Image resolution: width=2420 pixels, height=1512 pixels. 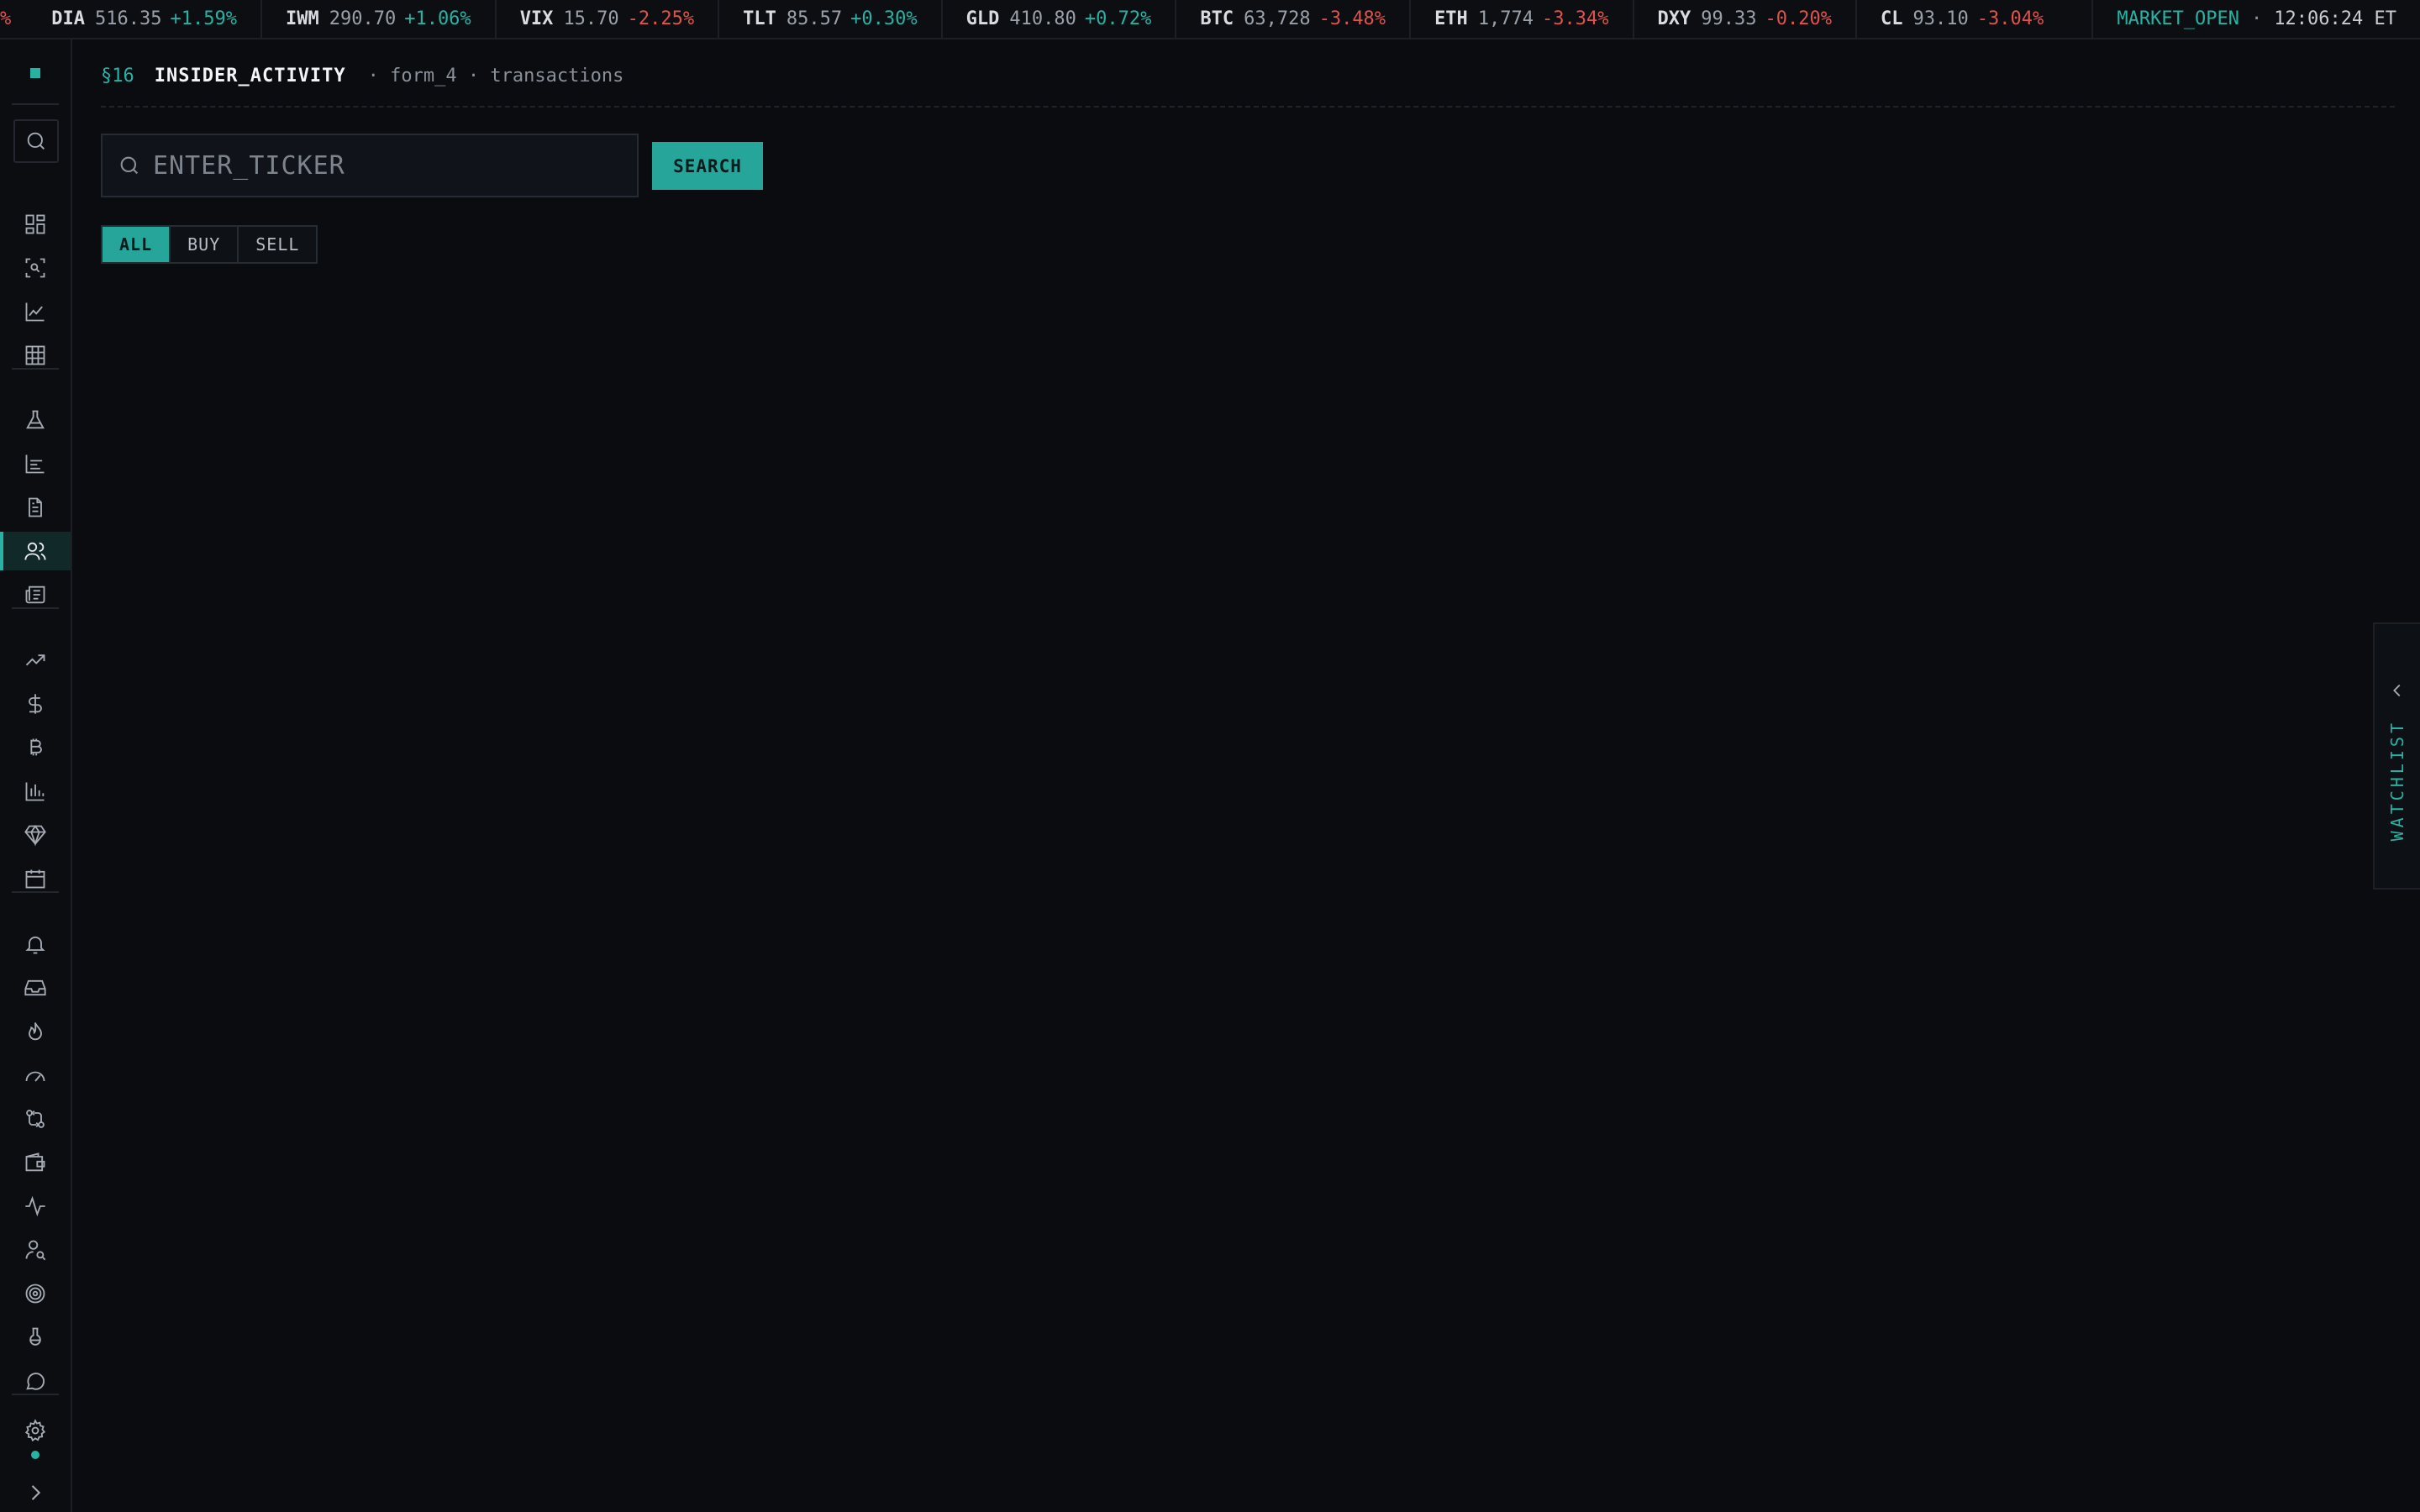 I want to click on sidebar-item-dashboard, so click(x=35, y=224).